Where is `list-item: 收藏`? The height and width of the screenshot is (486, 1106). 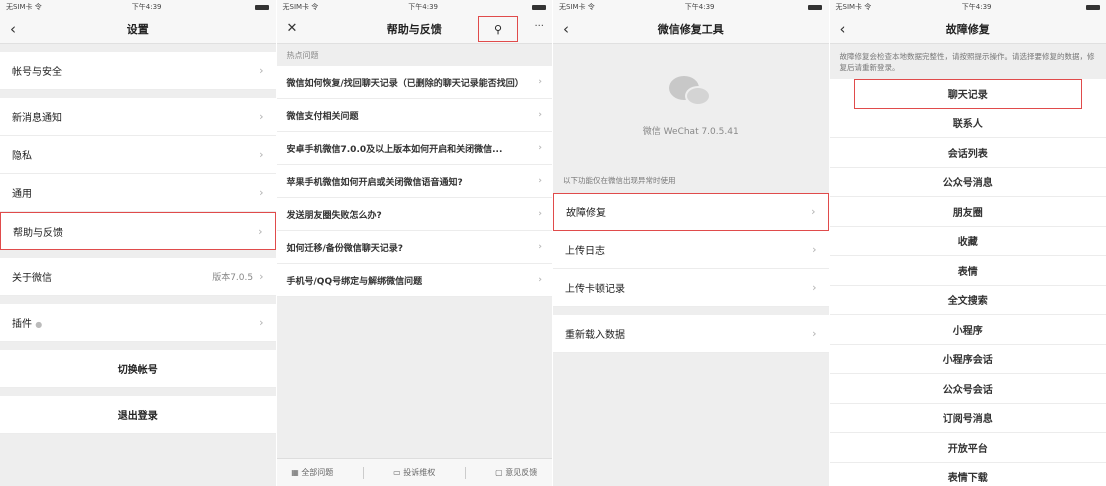 list-item: 收藏 is located at coordinates (967, 241).